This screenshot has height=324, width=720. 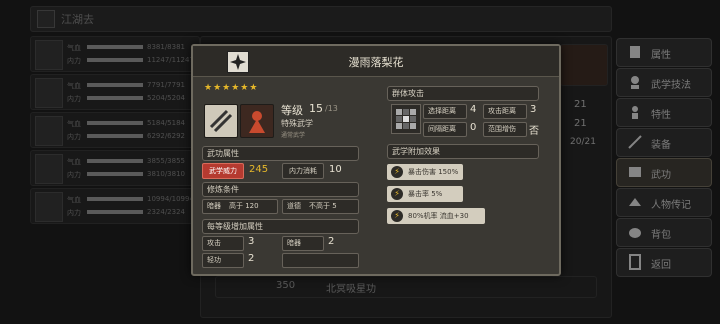 I want to click on aoe-key: 选择距离, so click(x=445, y=111).